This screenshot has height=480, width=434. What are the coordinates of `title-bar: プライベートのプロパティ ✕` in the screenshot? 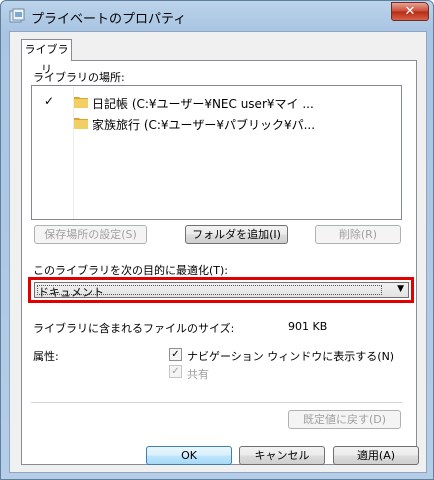 It's located at (217, 16).